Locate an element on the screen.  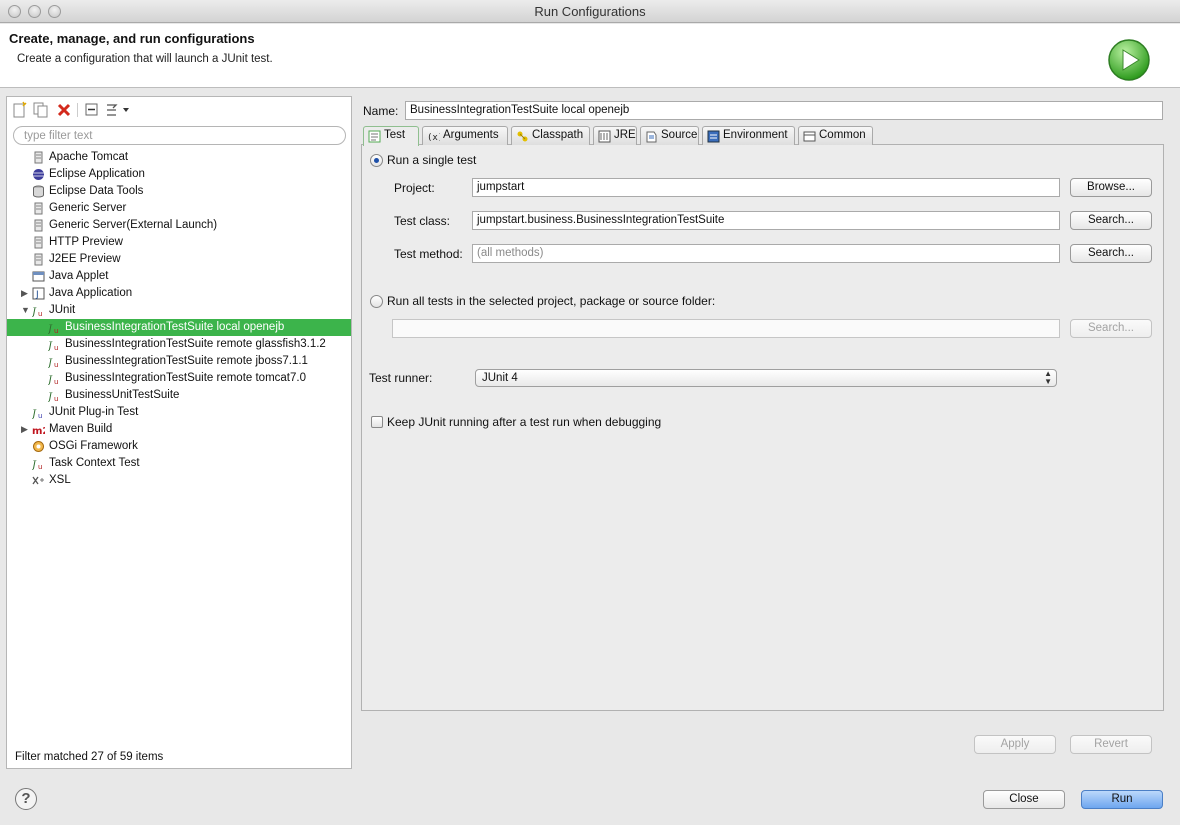
test-method-field: (all methods) is located at coordinates (766, 253).